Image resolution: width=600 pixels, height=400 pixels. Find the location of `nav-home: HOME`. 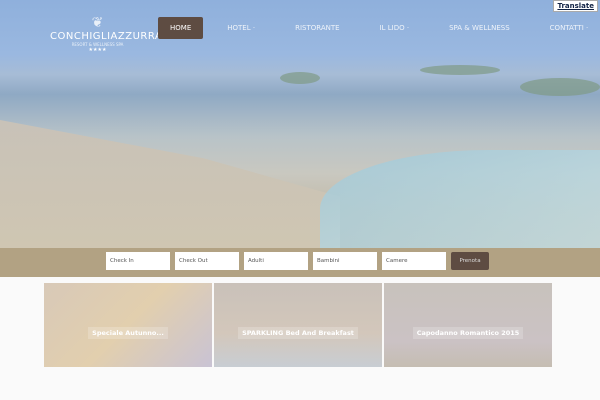

nav-home: HOME is located at coordinates (181, 28).